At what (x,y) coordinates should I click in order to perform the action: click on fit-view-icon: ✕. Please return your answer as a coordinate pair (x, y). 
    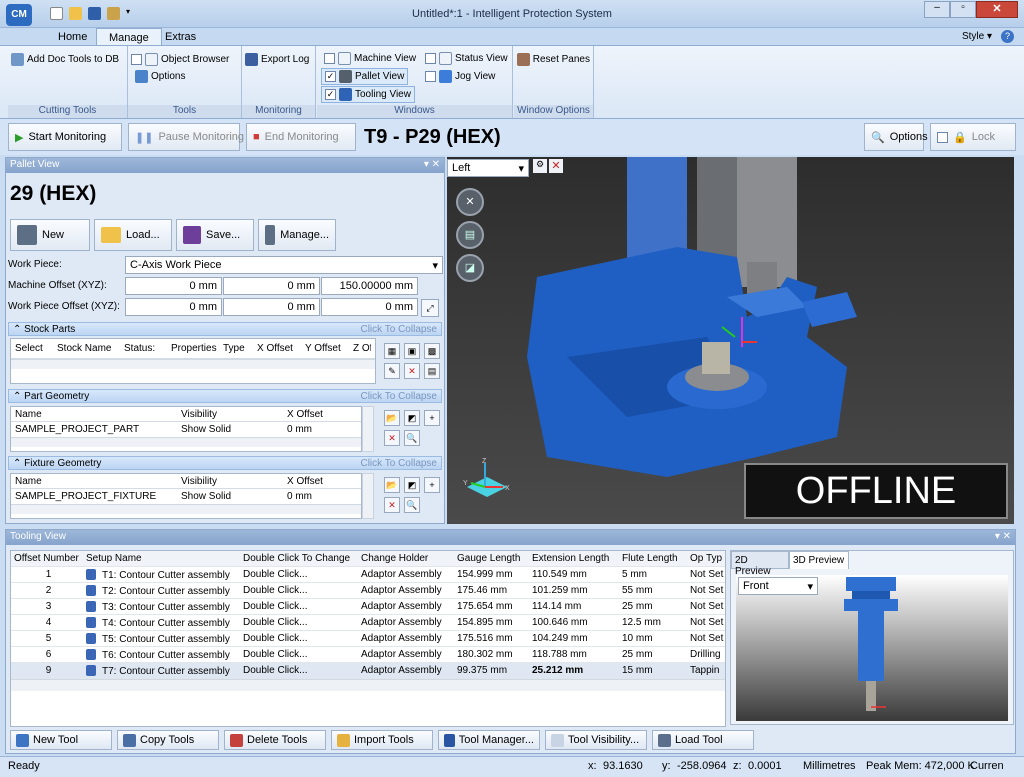
    Looking at the image, I should click on (470, 202).